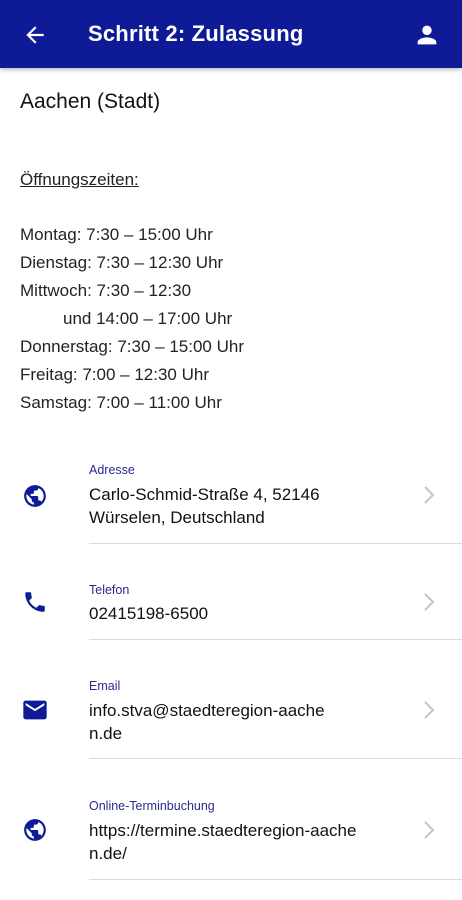 Image resolution: width=462 pixels, height=900 pixels. Describe the element at coordinates (223, 842) in the screenshot. I see `online-booking-value: https://termine.staedteregion-aachen.de/` at that location.